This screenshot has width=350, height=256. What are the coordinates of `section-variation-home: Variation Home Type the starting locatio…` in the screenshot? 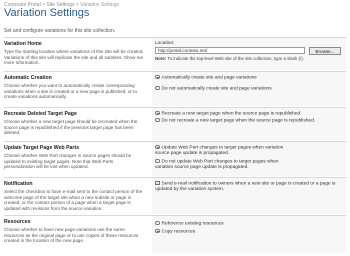 It's located at (175, 53).